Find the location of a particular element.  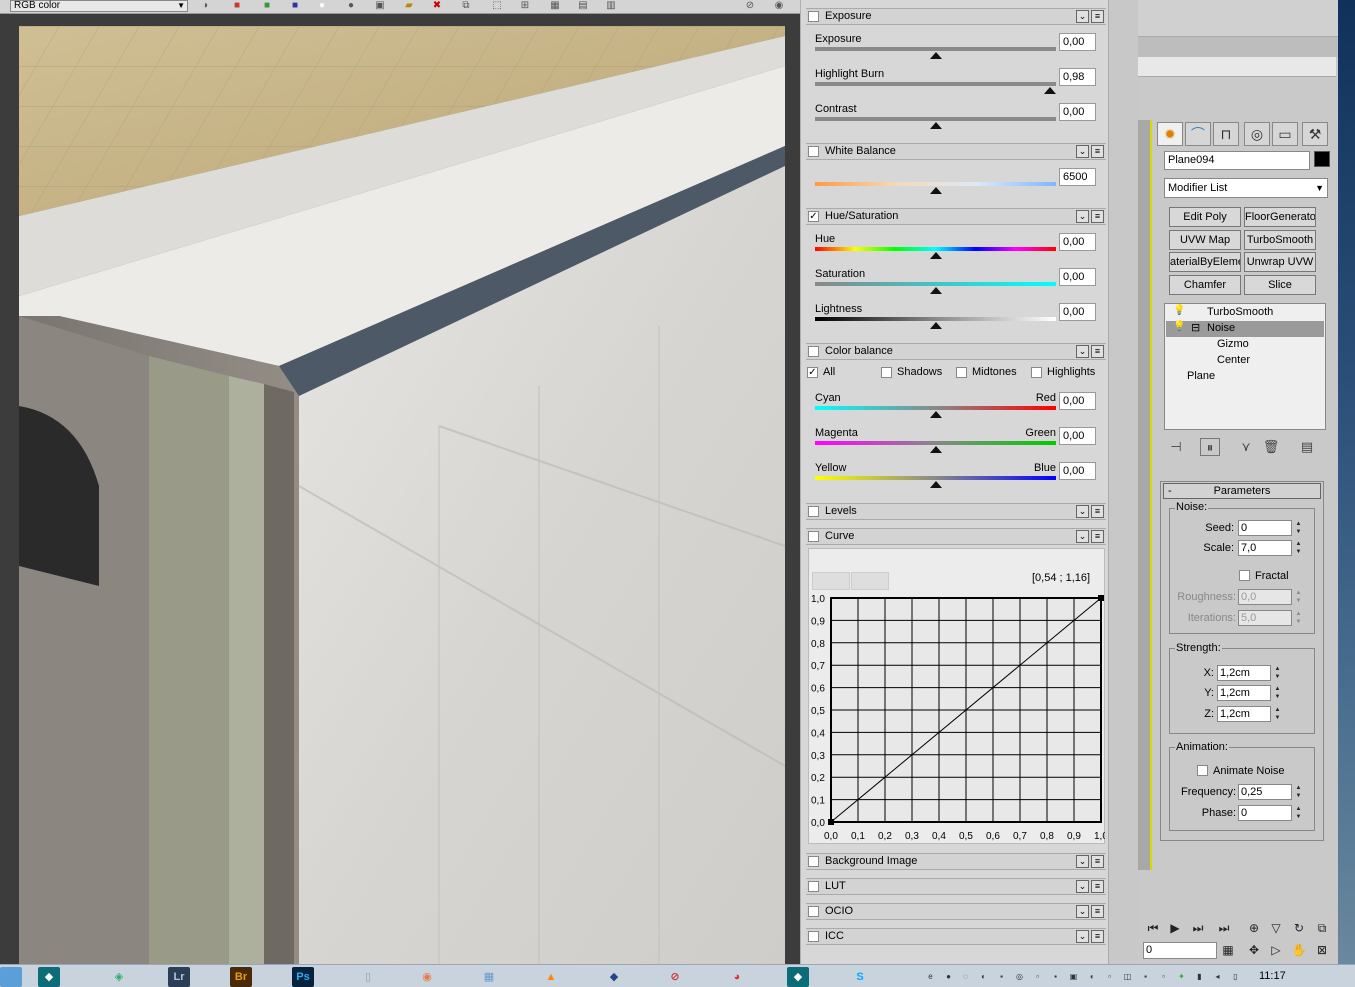

strength-y-field: 1,2cm is located at coordinates (1244, 693).